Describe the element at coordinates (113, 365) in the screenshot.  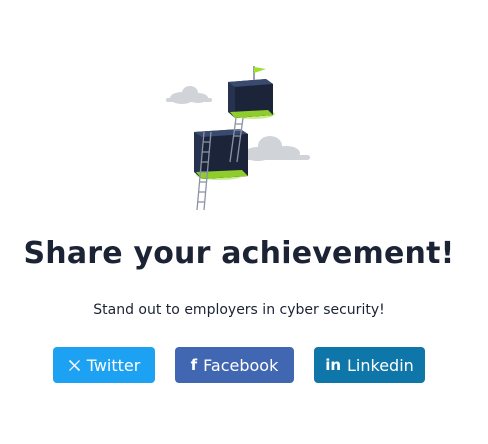
I see `twitter-button-label: Twitter` at that location.